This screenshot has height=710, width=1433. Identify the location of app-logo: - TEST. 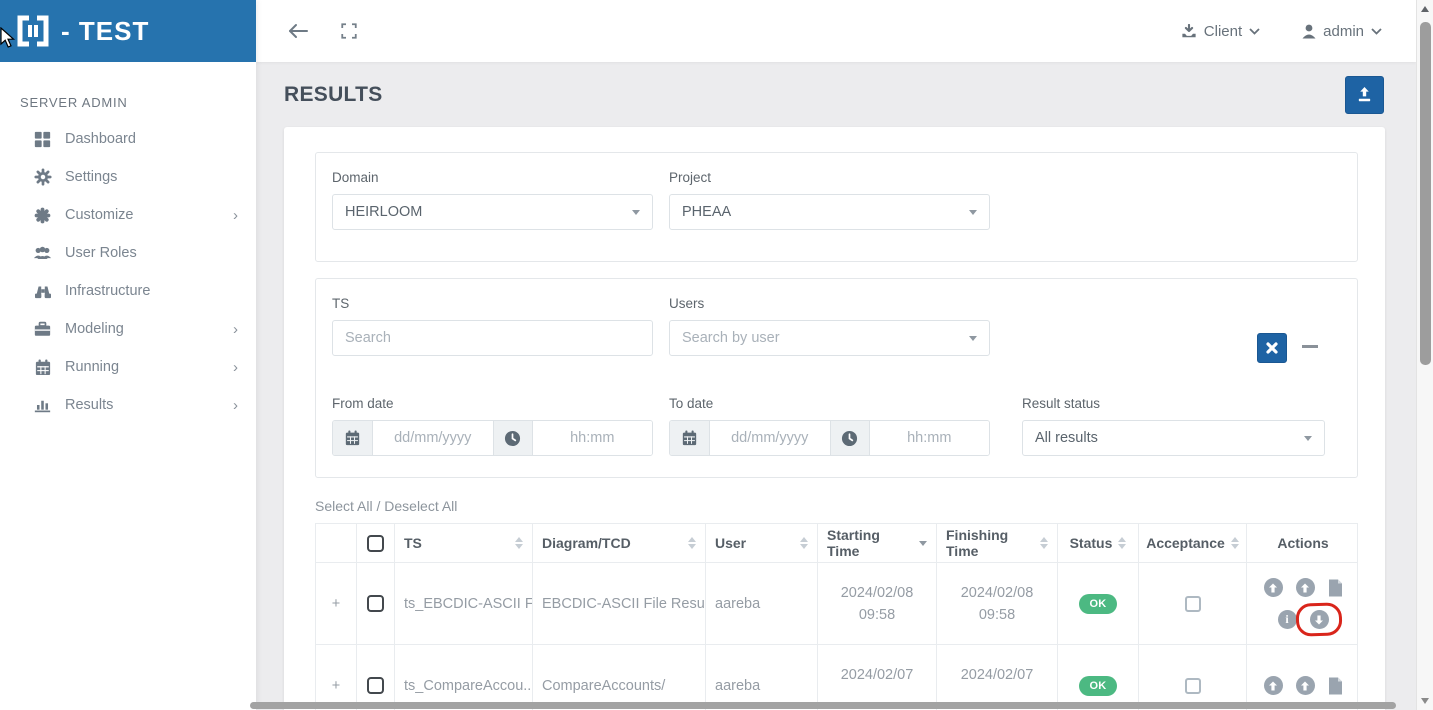
(128, 31).